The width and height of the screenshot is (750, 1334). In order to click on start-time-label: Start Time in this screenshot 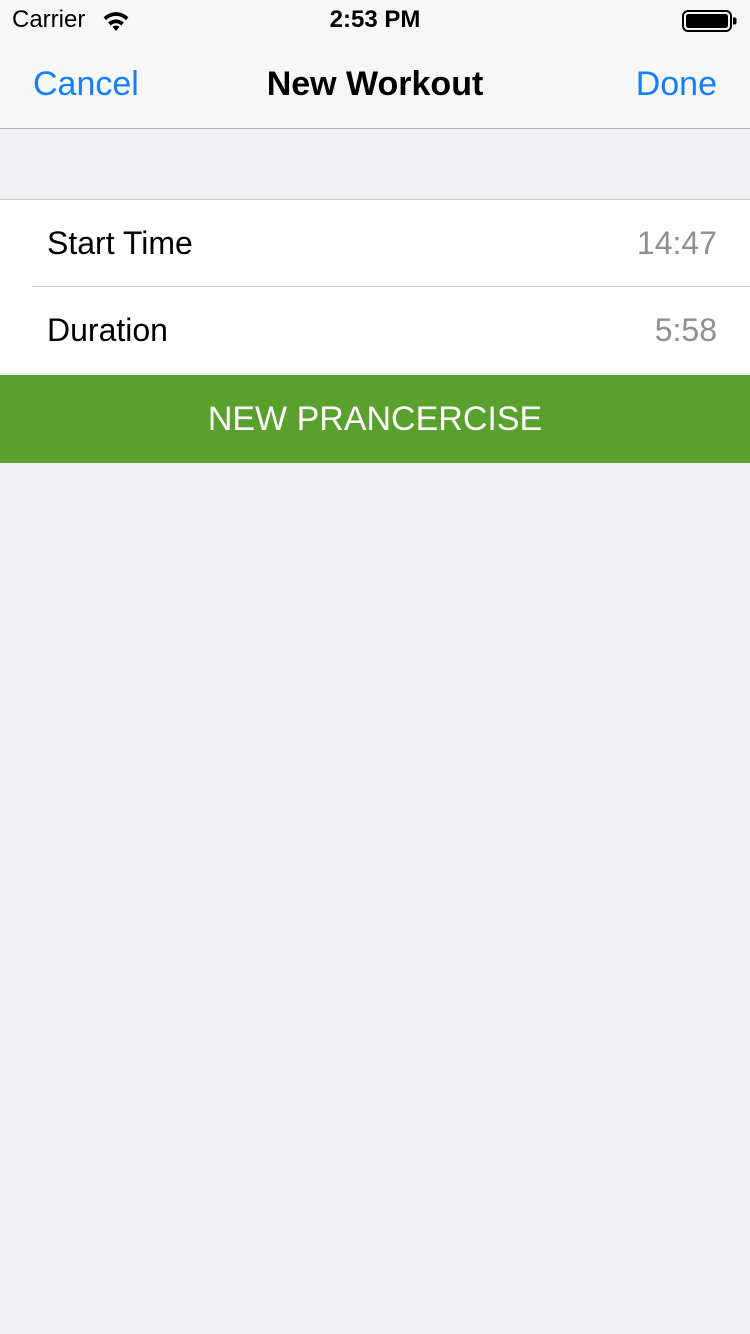, I will do `click(120, 243)`.